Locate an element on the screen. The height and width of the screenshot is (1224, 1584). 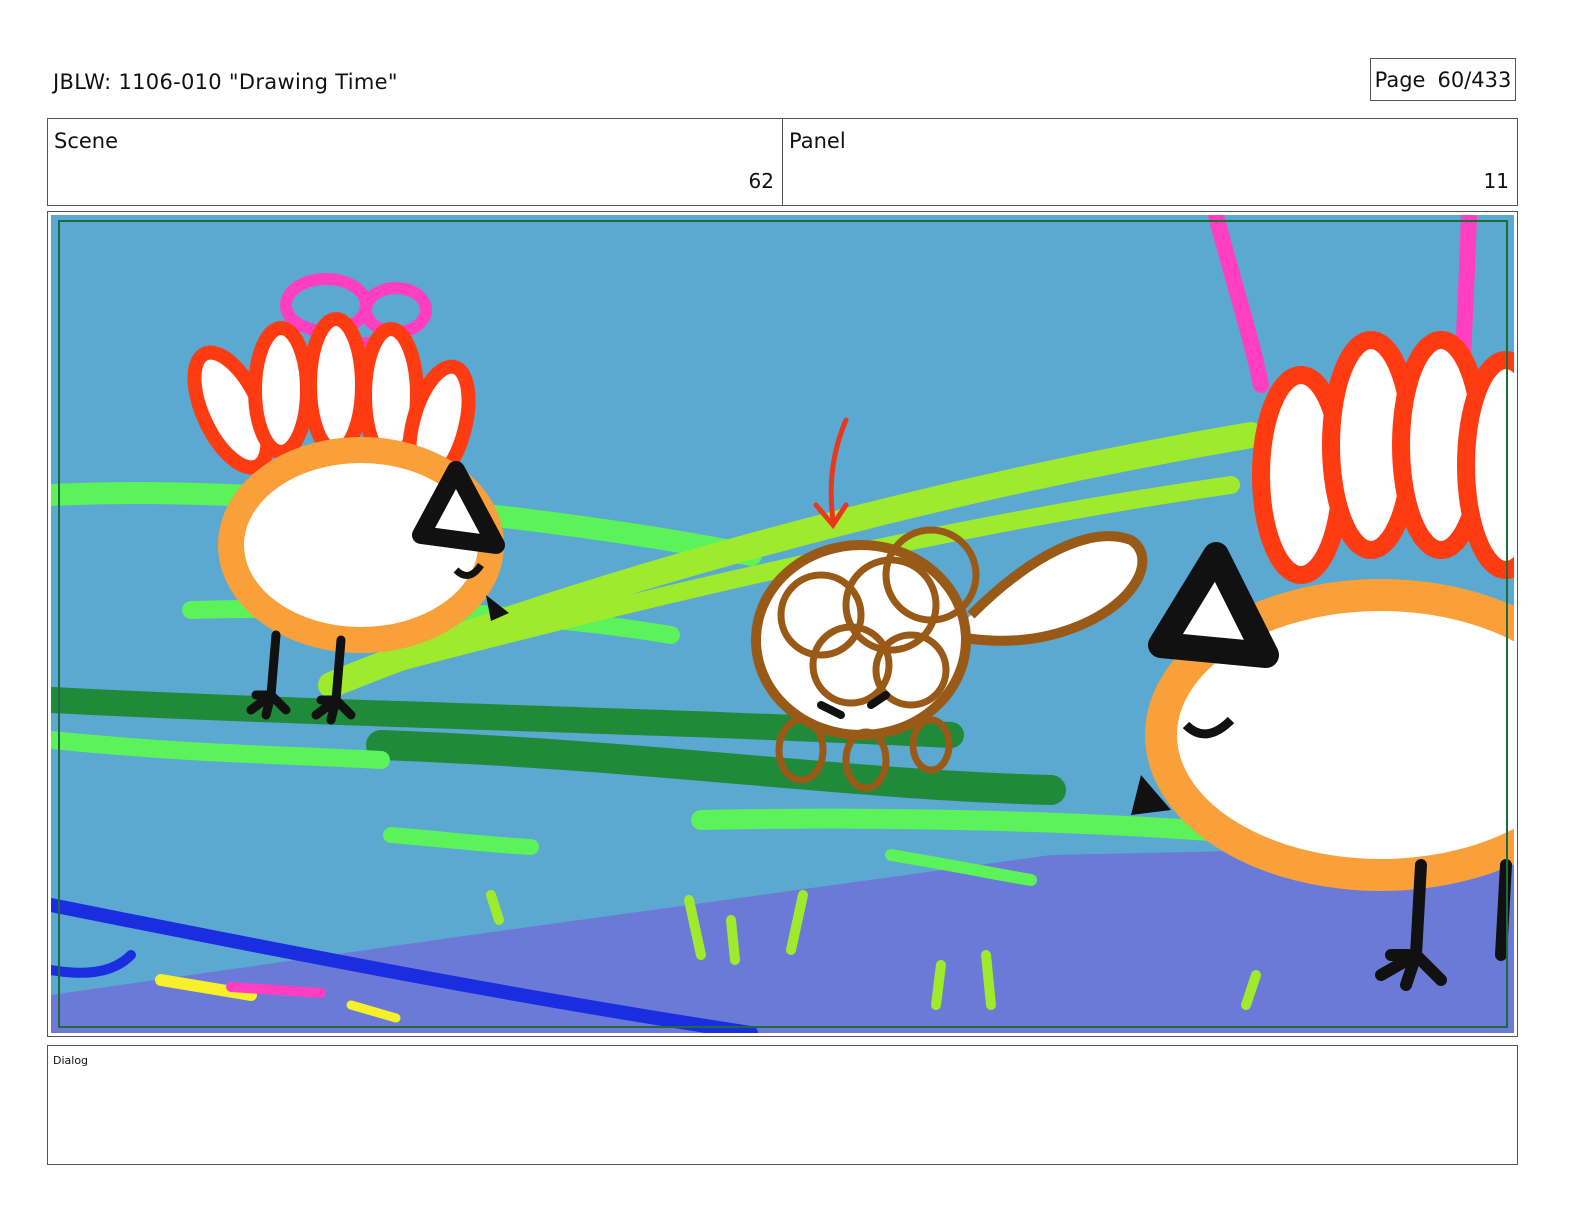
panel-label: Panel is located at coordinates (817, 141).